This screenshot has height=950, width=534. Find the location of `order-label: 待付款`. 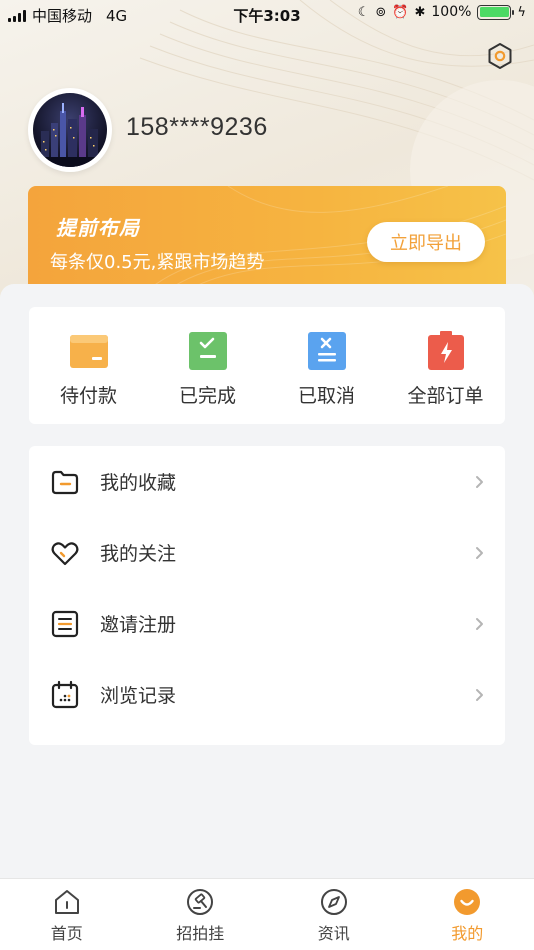

order-label: 待付款 is located at coordinates (88, 396).